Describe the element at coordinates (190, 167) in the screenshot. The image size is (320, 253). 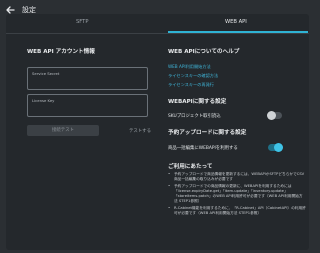
I see `notes-heading: ご利用にあたって` at that location.